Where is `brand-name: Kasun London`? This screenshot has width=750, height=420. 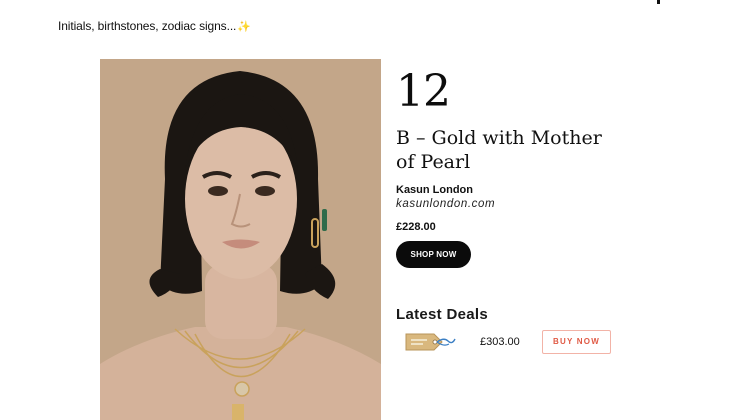 brand-name: Kasun London is located at coordinates (434, 190).